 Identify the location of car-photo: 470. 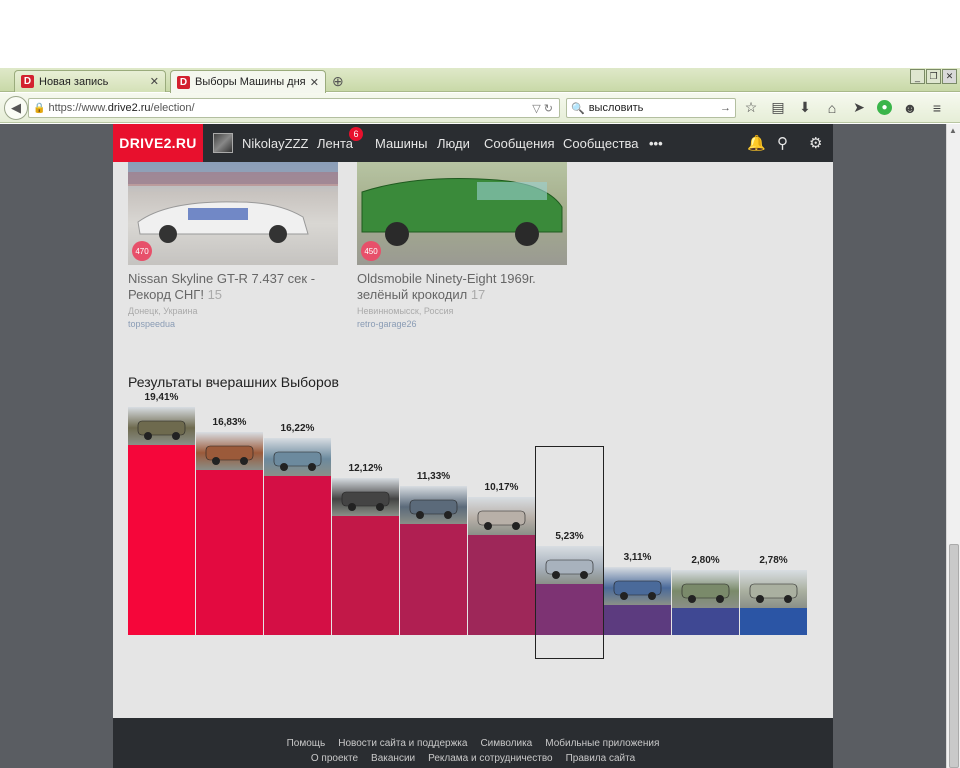
(233, 213).